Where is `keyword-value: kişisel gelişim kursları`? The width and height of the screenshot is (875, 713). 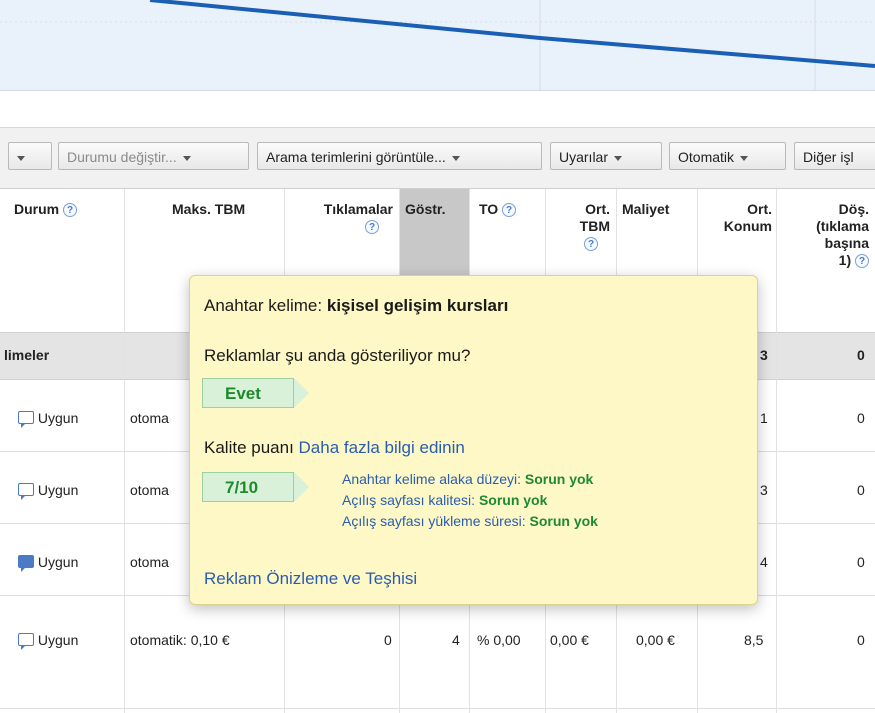 keyword-value: kişisel gelişim kursları is located at coordinates (417, 305).